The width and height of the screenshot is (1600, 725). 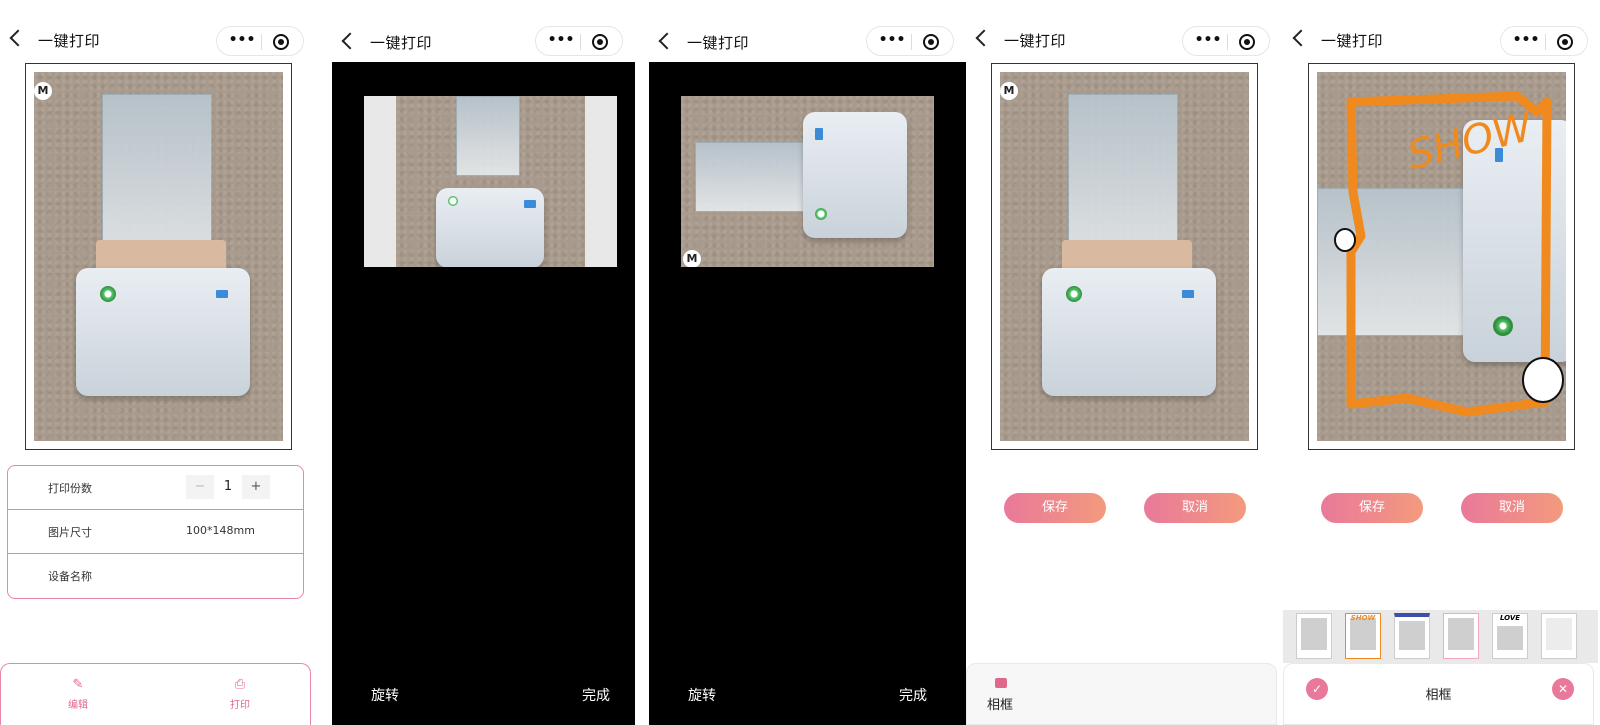 I want to click on print-button: ⎙ 打印, so click(x=240, y=694).